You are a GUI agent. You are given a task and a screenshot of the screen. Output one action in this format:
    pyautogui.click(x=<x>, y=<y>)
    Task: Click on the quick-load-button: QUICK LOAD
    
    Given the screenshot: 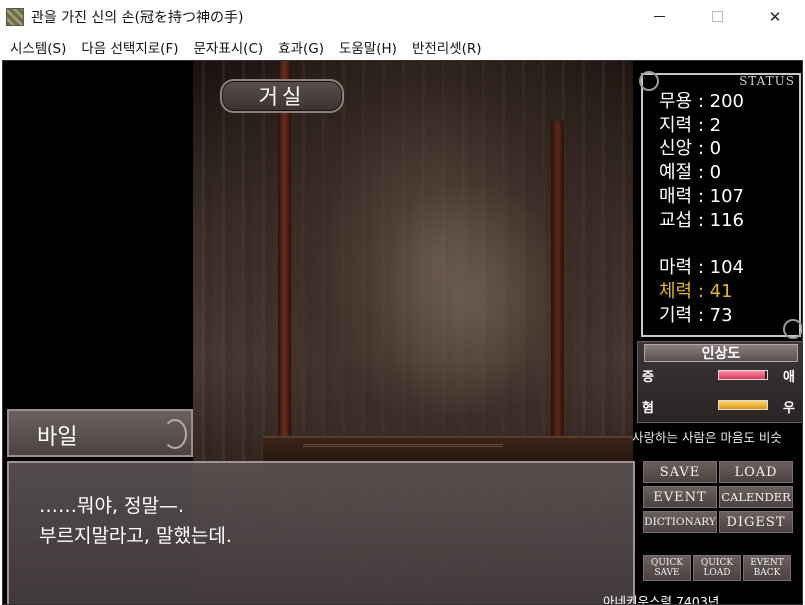 What is the action you would take?
    pyautogui.click(x=717, y=568)
    